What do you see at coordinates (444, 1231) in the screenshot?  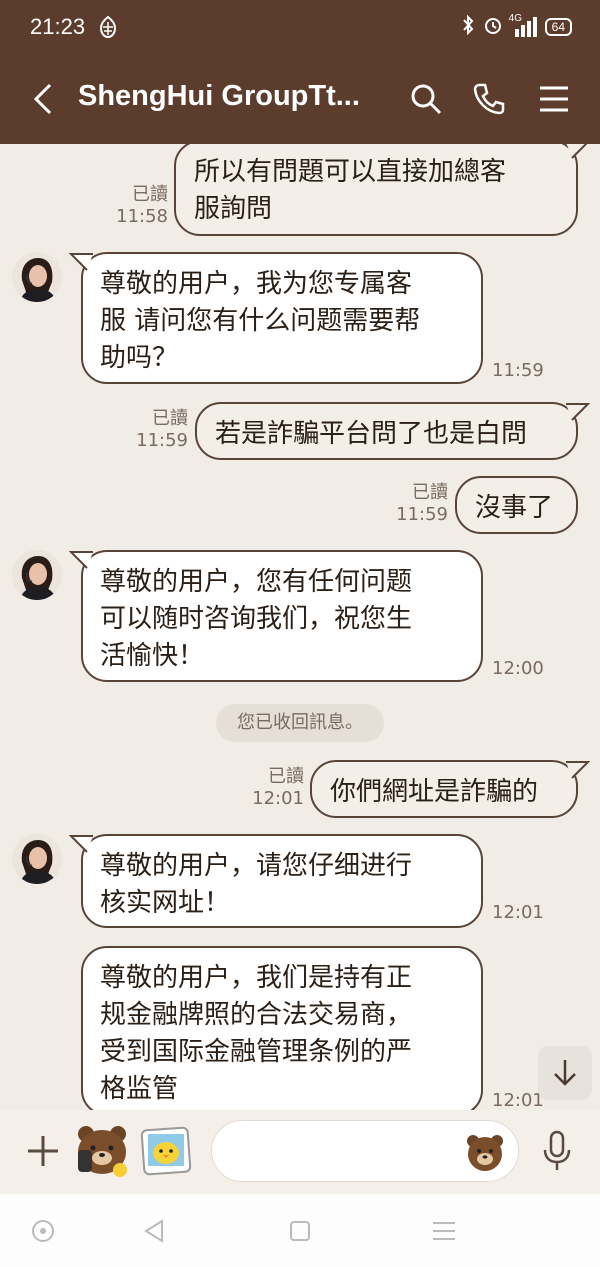 I see `recents-nav-icon` at bounding box center [444, 1231].